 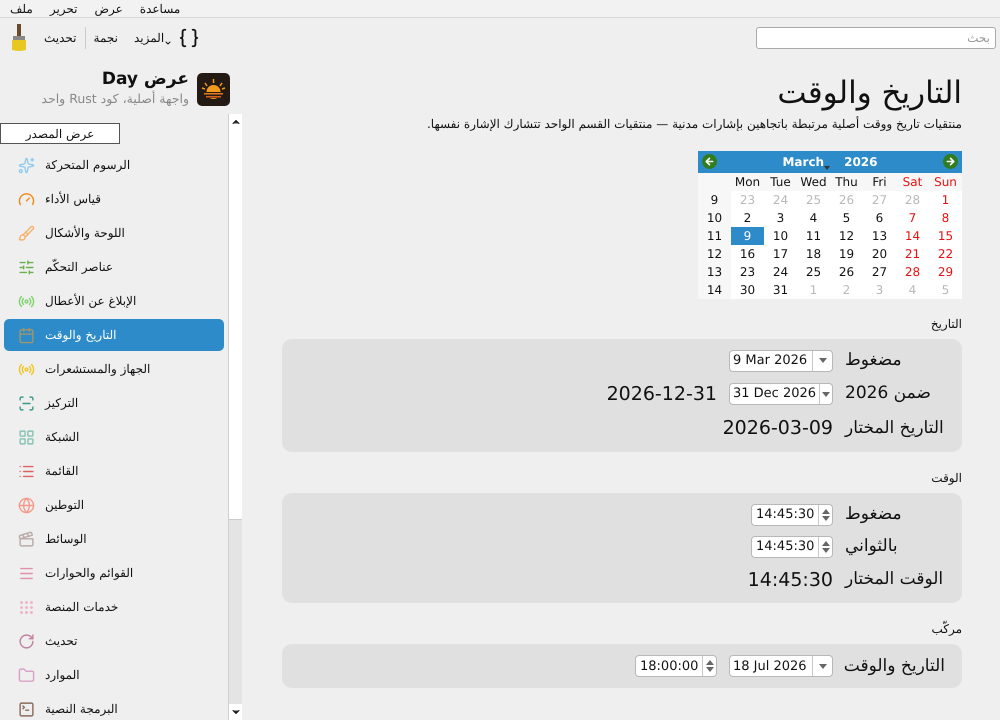 I want to click on calendar-day: 16, so click(x=747, y=253).